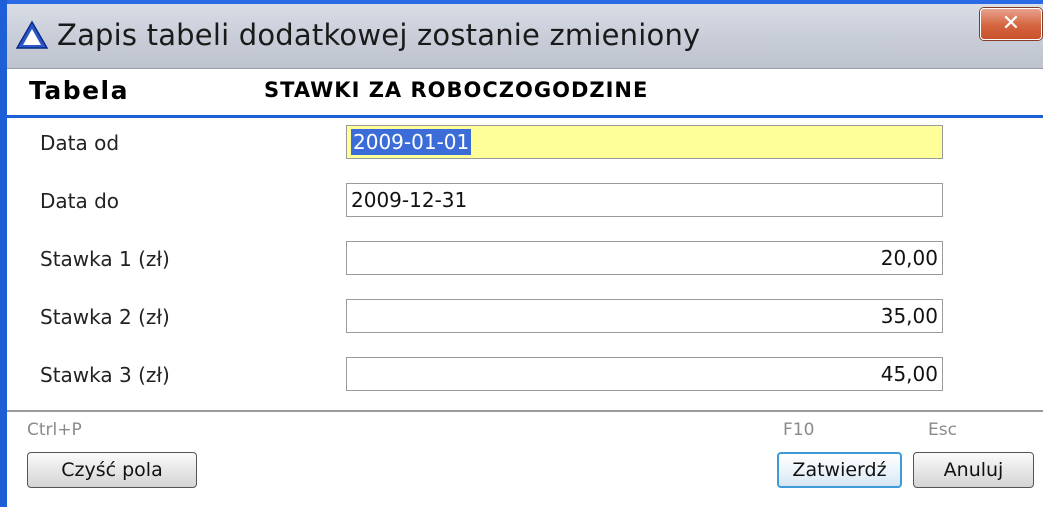 The image size is (1043, 507). I want to click on rate-3-input: 45,00, so click(644, 374).